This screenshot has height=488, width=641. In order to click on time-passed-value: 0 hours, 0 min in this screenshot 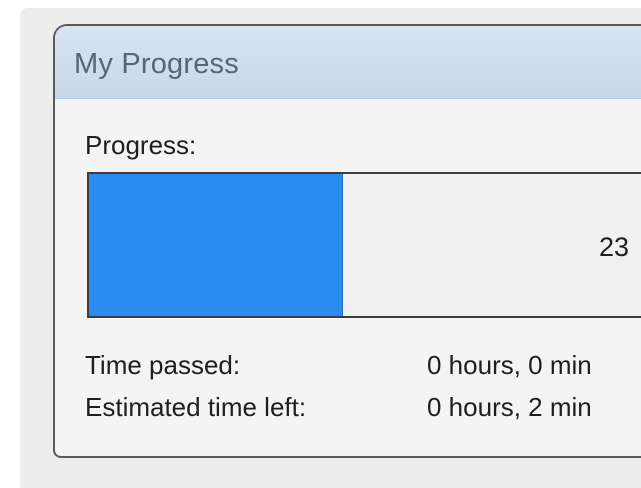, I will do `click(509, 365)`.